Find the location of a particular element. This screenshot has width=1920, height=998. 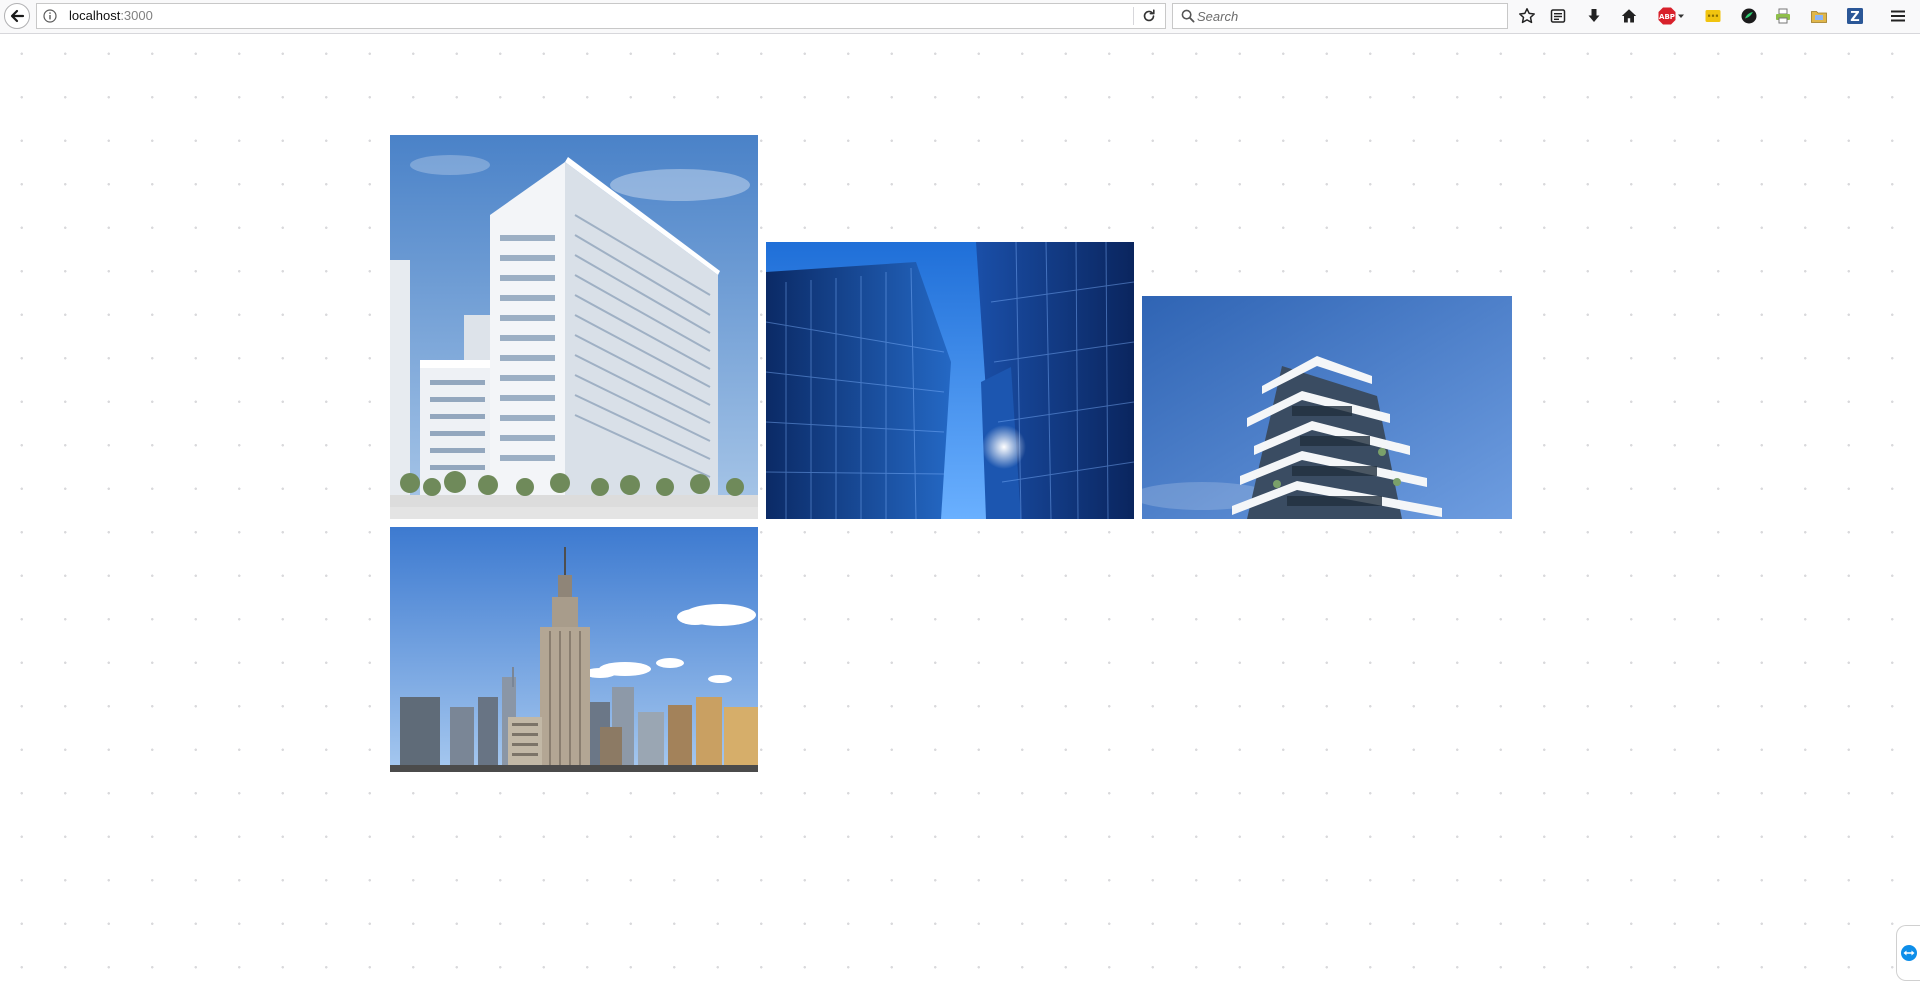

url-host: localhost is located at coordinates (95, 15).